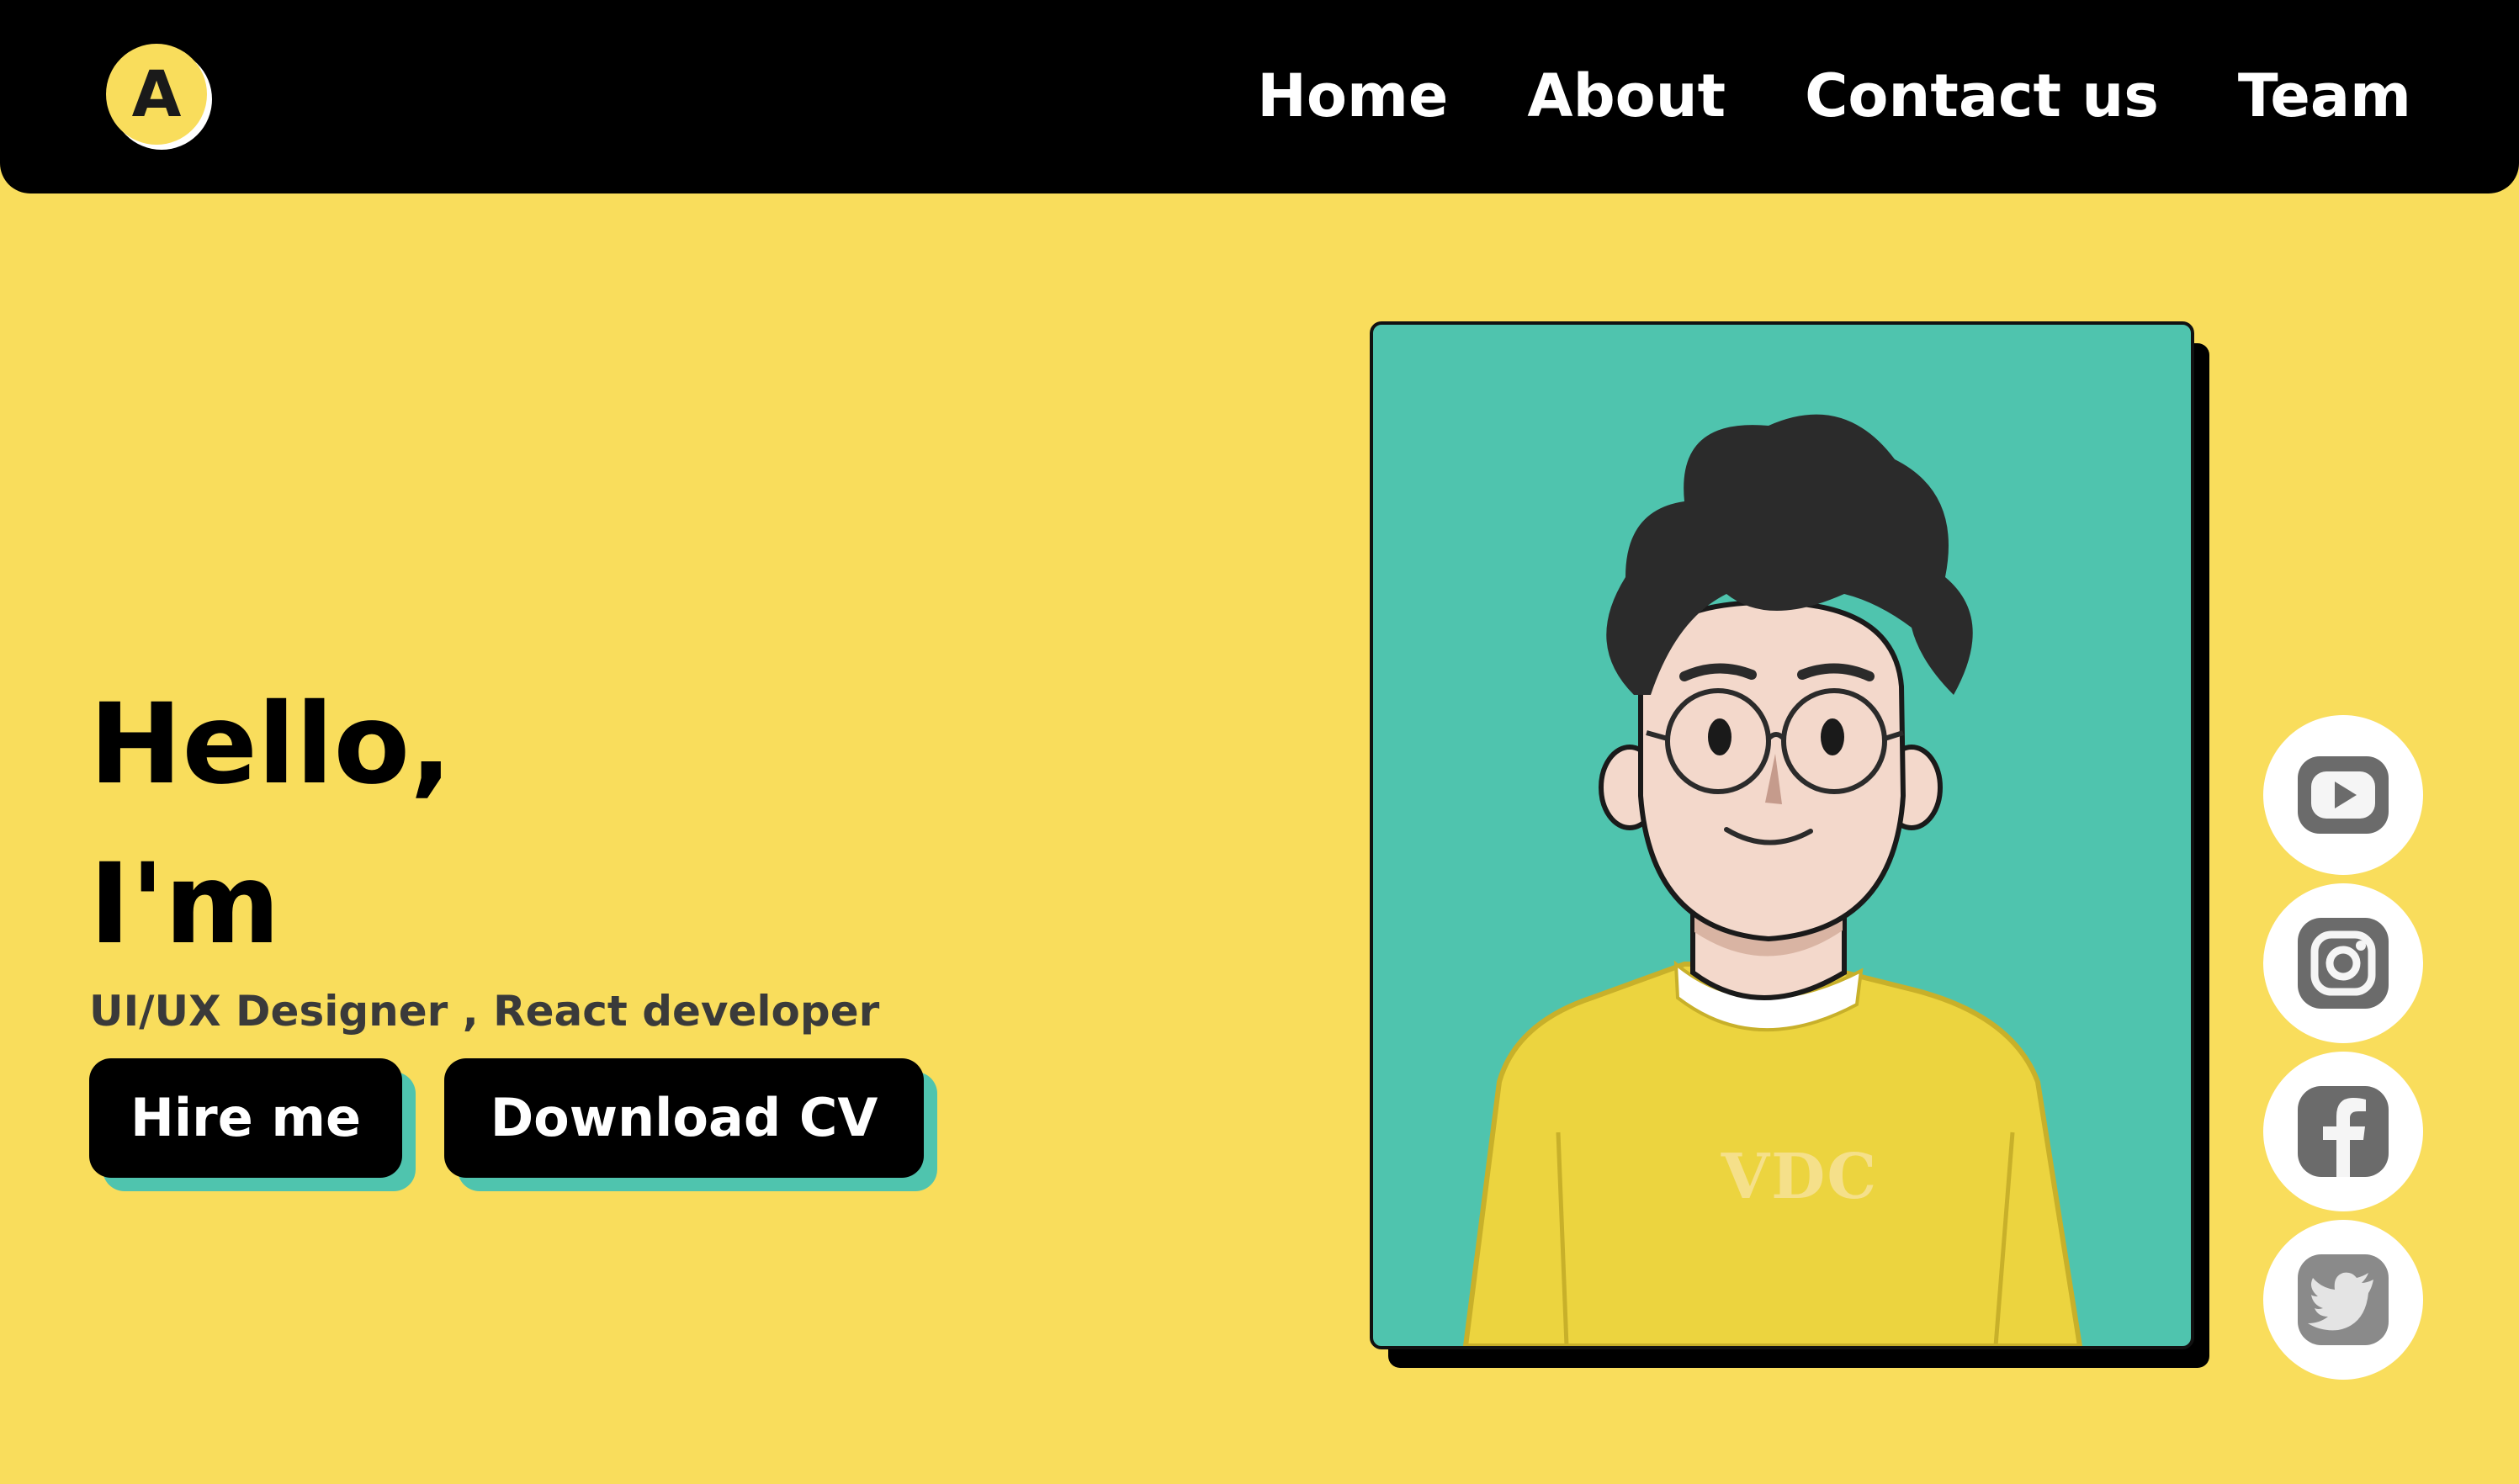 This screenshot has width=2519, height=1484. I want to click on social-links, so click(2343, 1047).